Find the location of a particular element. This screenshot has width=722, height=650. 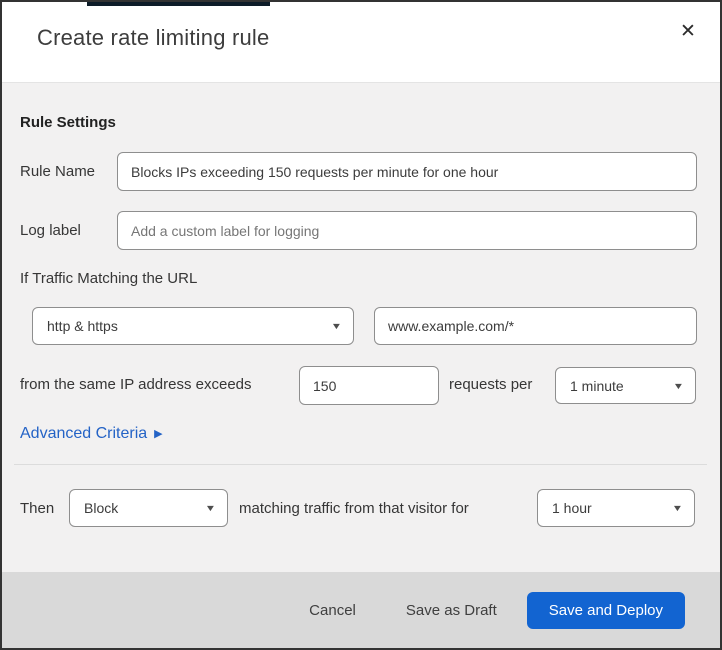

threshold-prefix-text: from the same IP address exceeds is located at coordinates (136, 384).